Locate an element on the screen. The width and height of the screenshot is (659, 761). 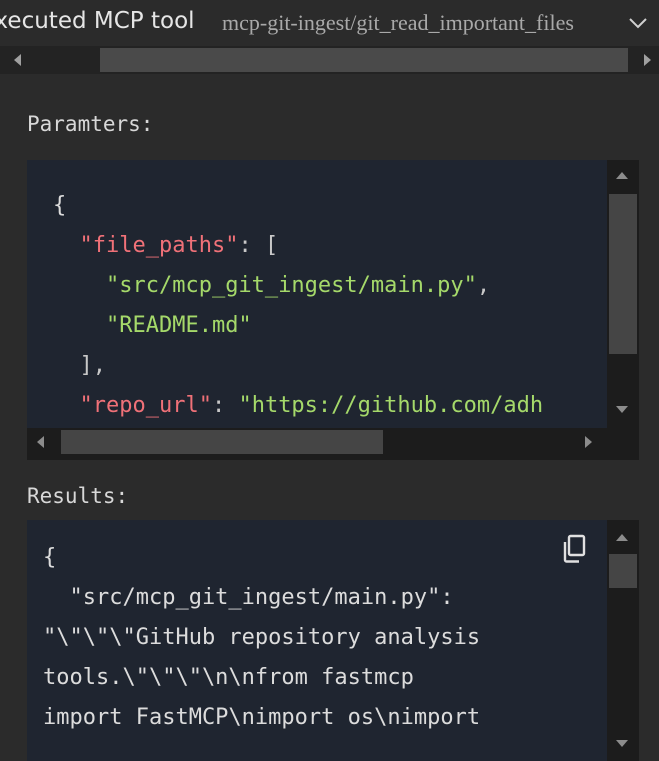
code-token: { is located at coordinates (60, 205).